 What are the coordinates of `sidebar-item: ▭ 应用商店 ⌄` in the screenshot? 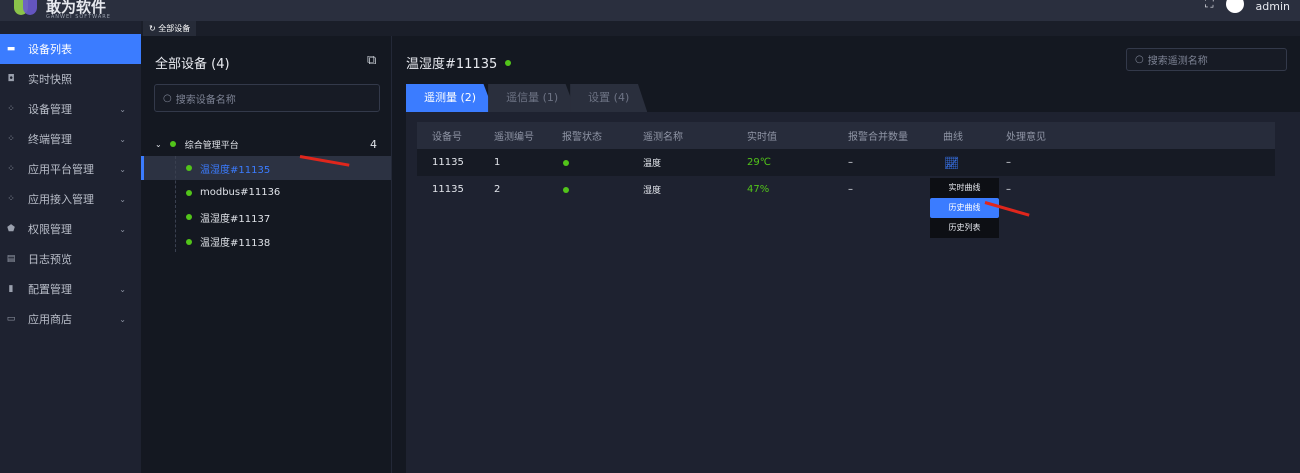 It's located at (70, 319).